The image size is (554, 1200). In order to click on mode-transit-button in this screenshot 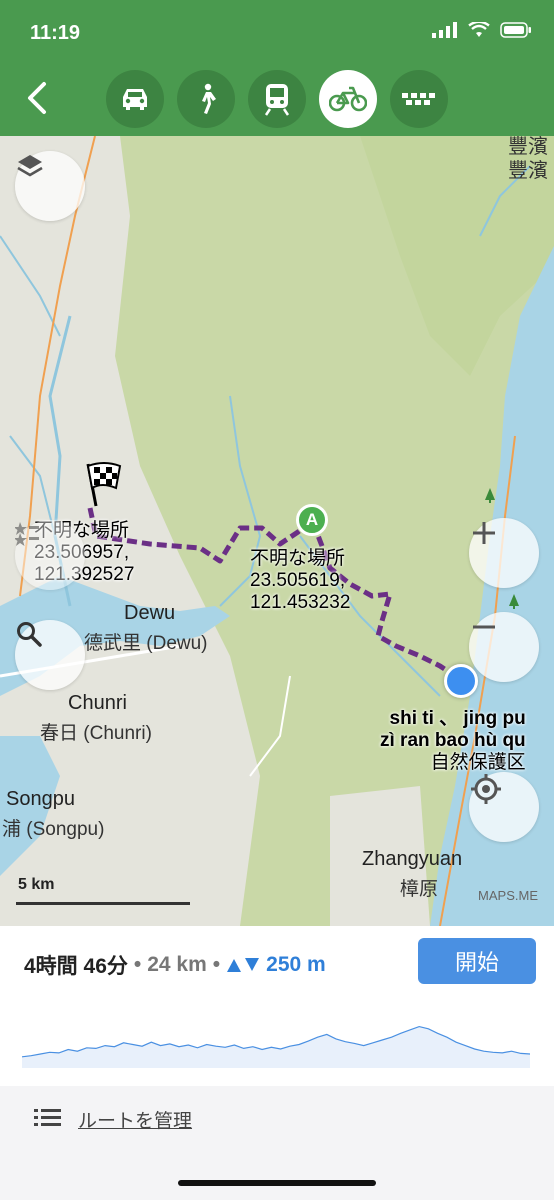, I will do `click(277, 99)`.